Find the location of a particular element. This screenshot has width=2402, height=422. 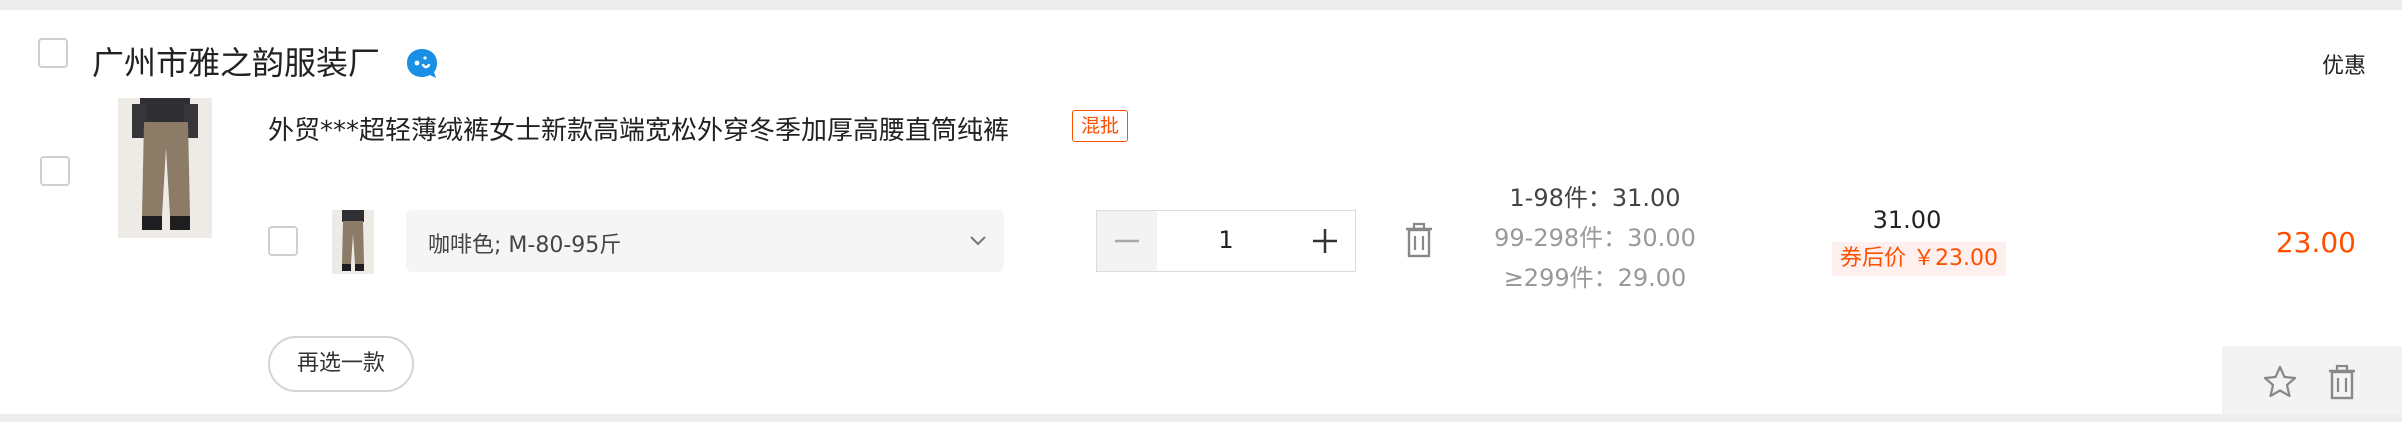

price-tier-2: 99-298件：30.00 is located at coordinates (1595, 238).